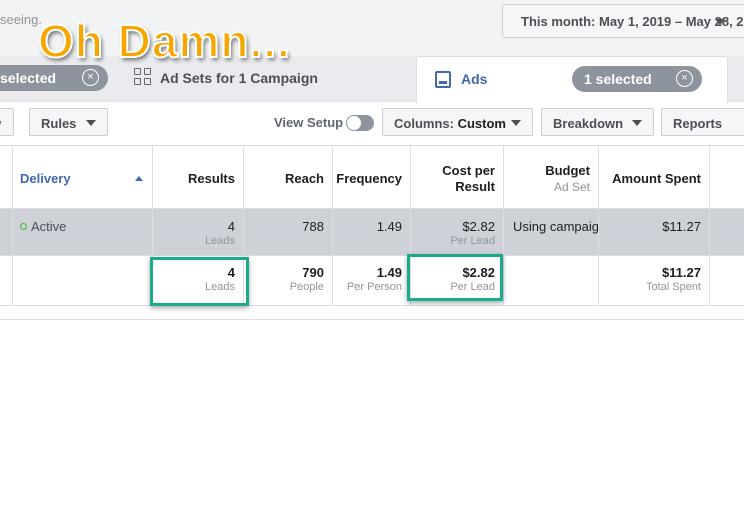 The height and width of the screenshot is (522, 744). Describe the element at coordinates (632, 21) in the screenshot. I see `date-range-label: This month: May 1, 2019 – May 28, 2019` at that location.